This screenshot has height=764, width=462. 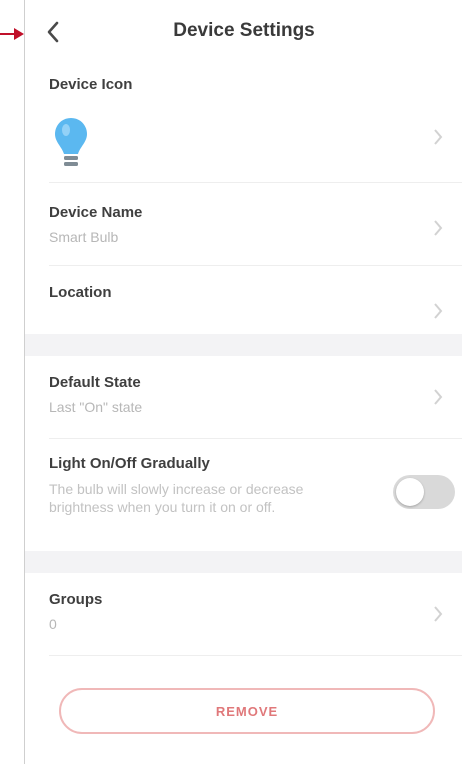 What do you see at coordinates (255, 655) in the screenshot?
I see `divider` at bounding box center [255, 655].